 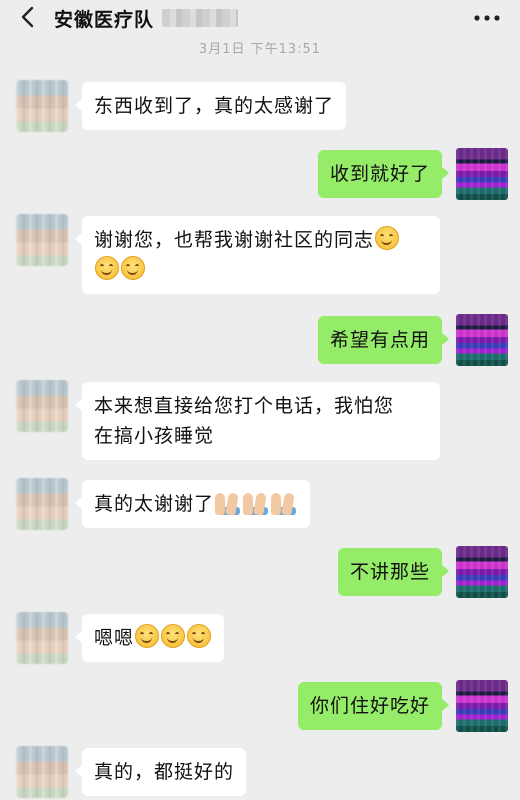 What do you see at coordinates (164, 772) in the screenshot?
I see `message-text: 真的，都挺好的` at bounding box center [164, 772].